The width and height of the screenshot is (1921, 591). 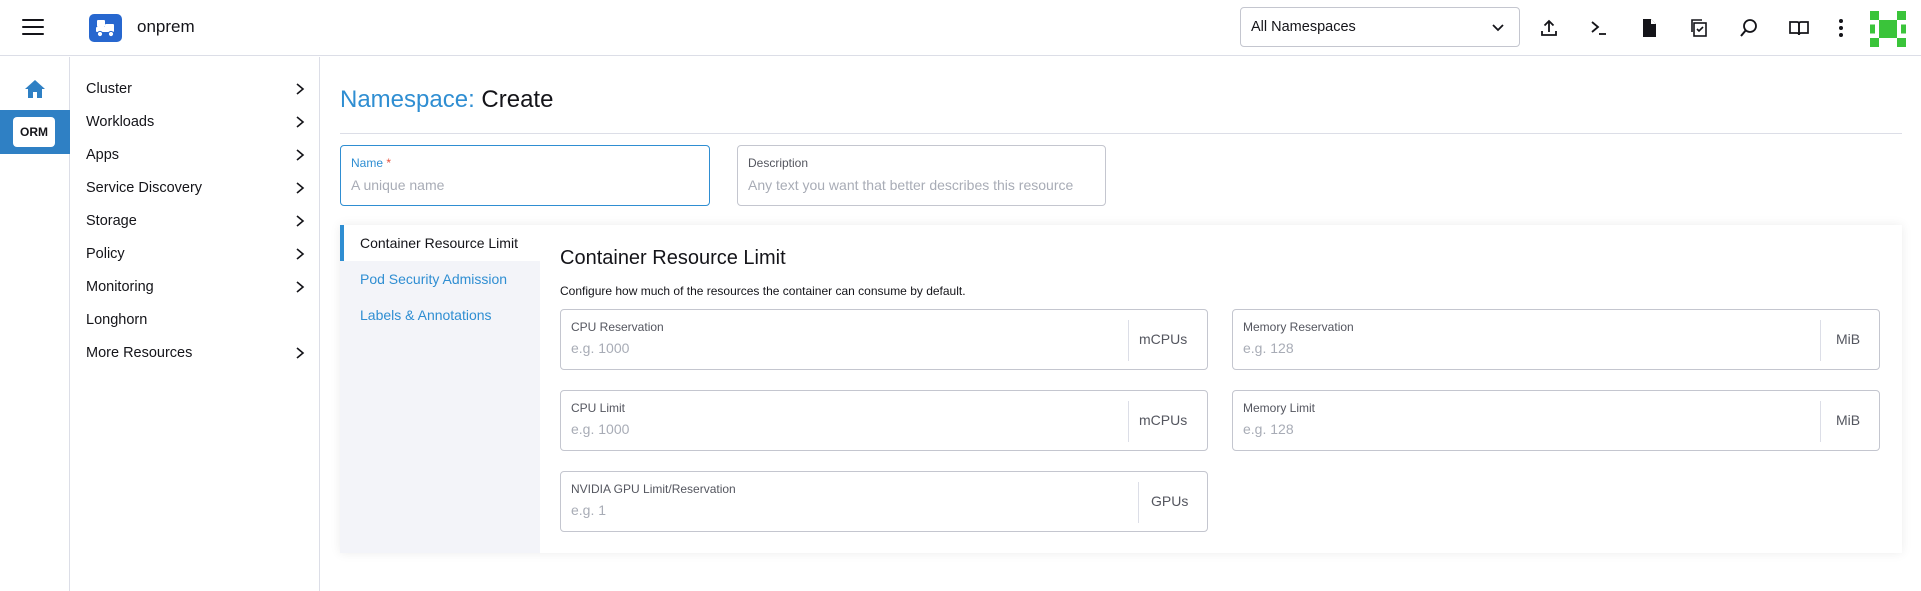 I want to click on gpu-limit-input, so click(x=844, y=510).